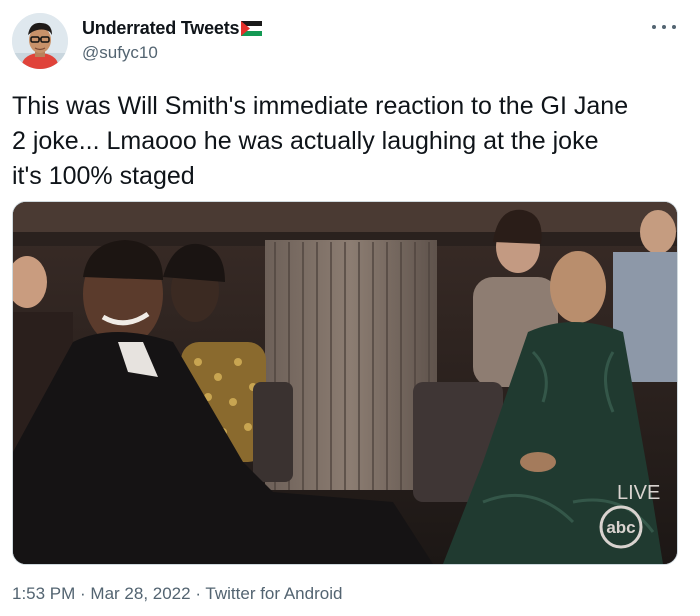  What do you see at coordinates (273, 593) in the screenshot?
I see `tweet-source: Twitter for Android` at bounding box center [273, 593].